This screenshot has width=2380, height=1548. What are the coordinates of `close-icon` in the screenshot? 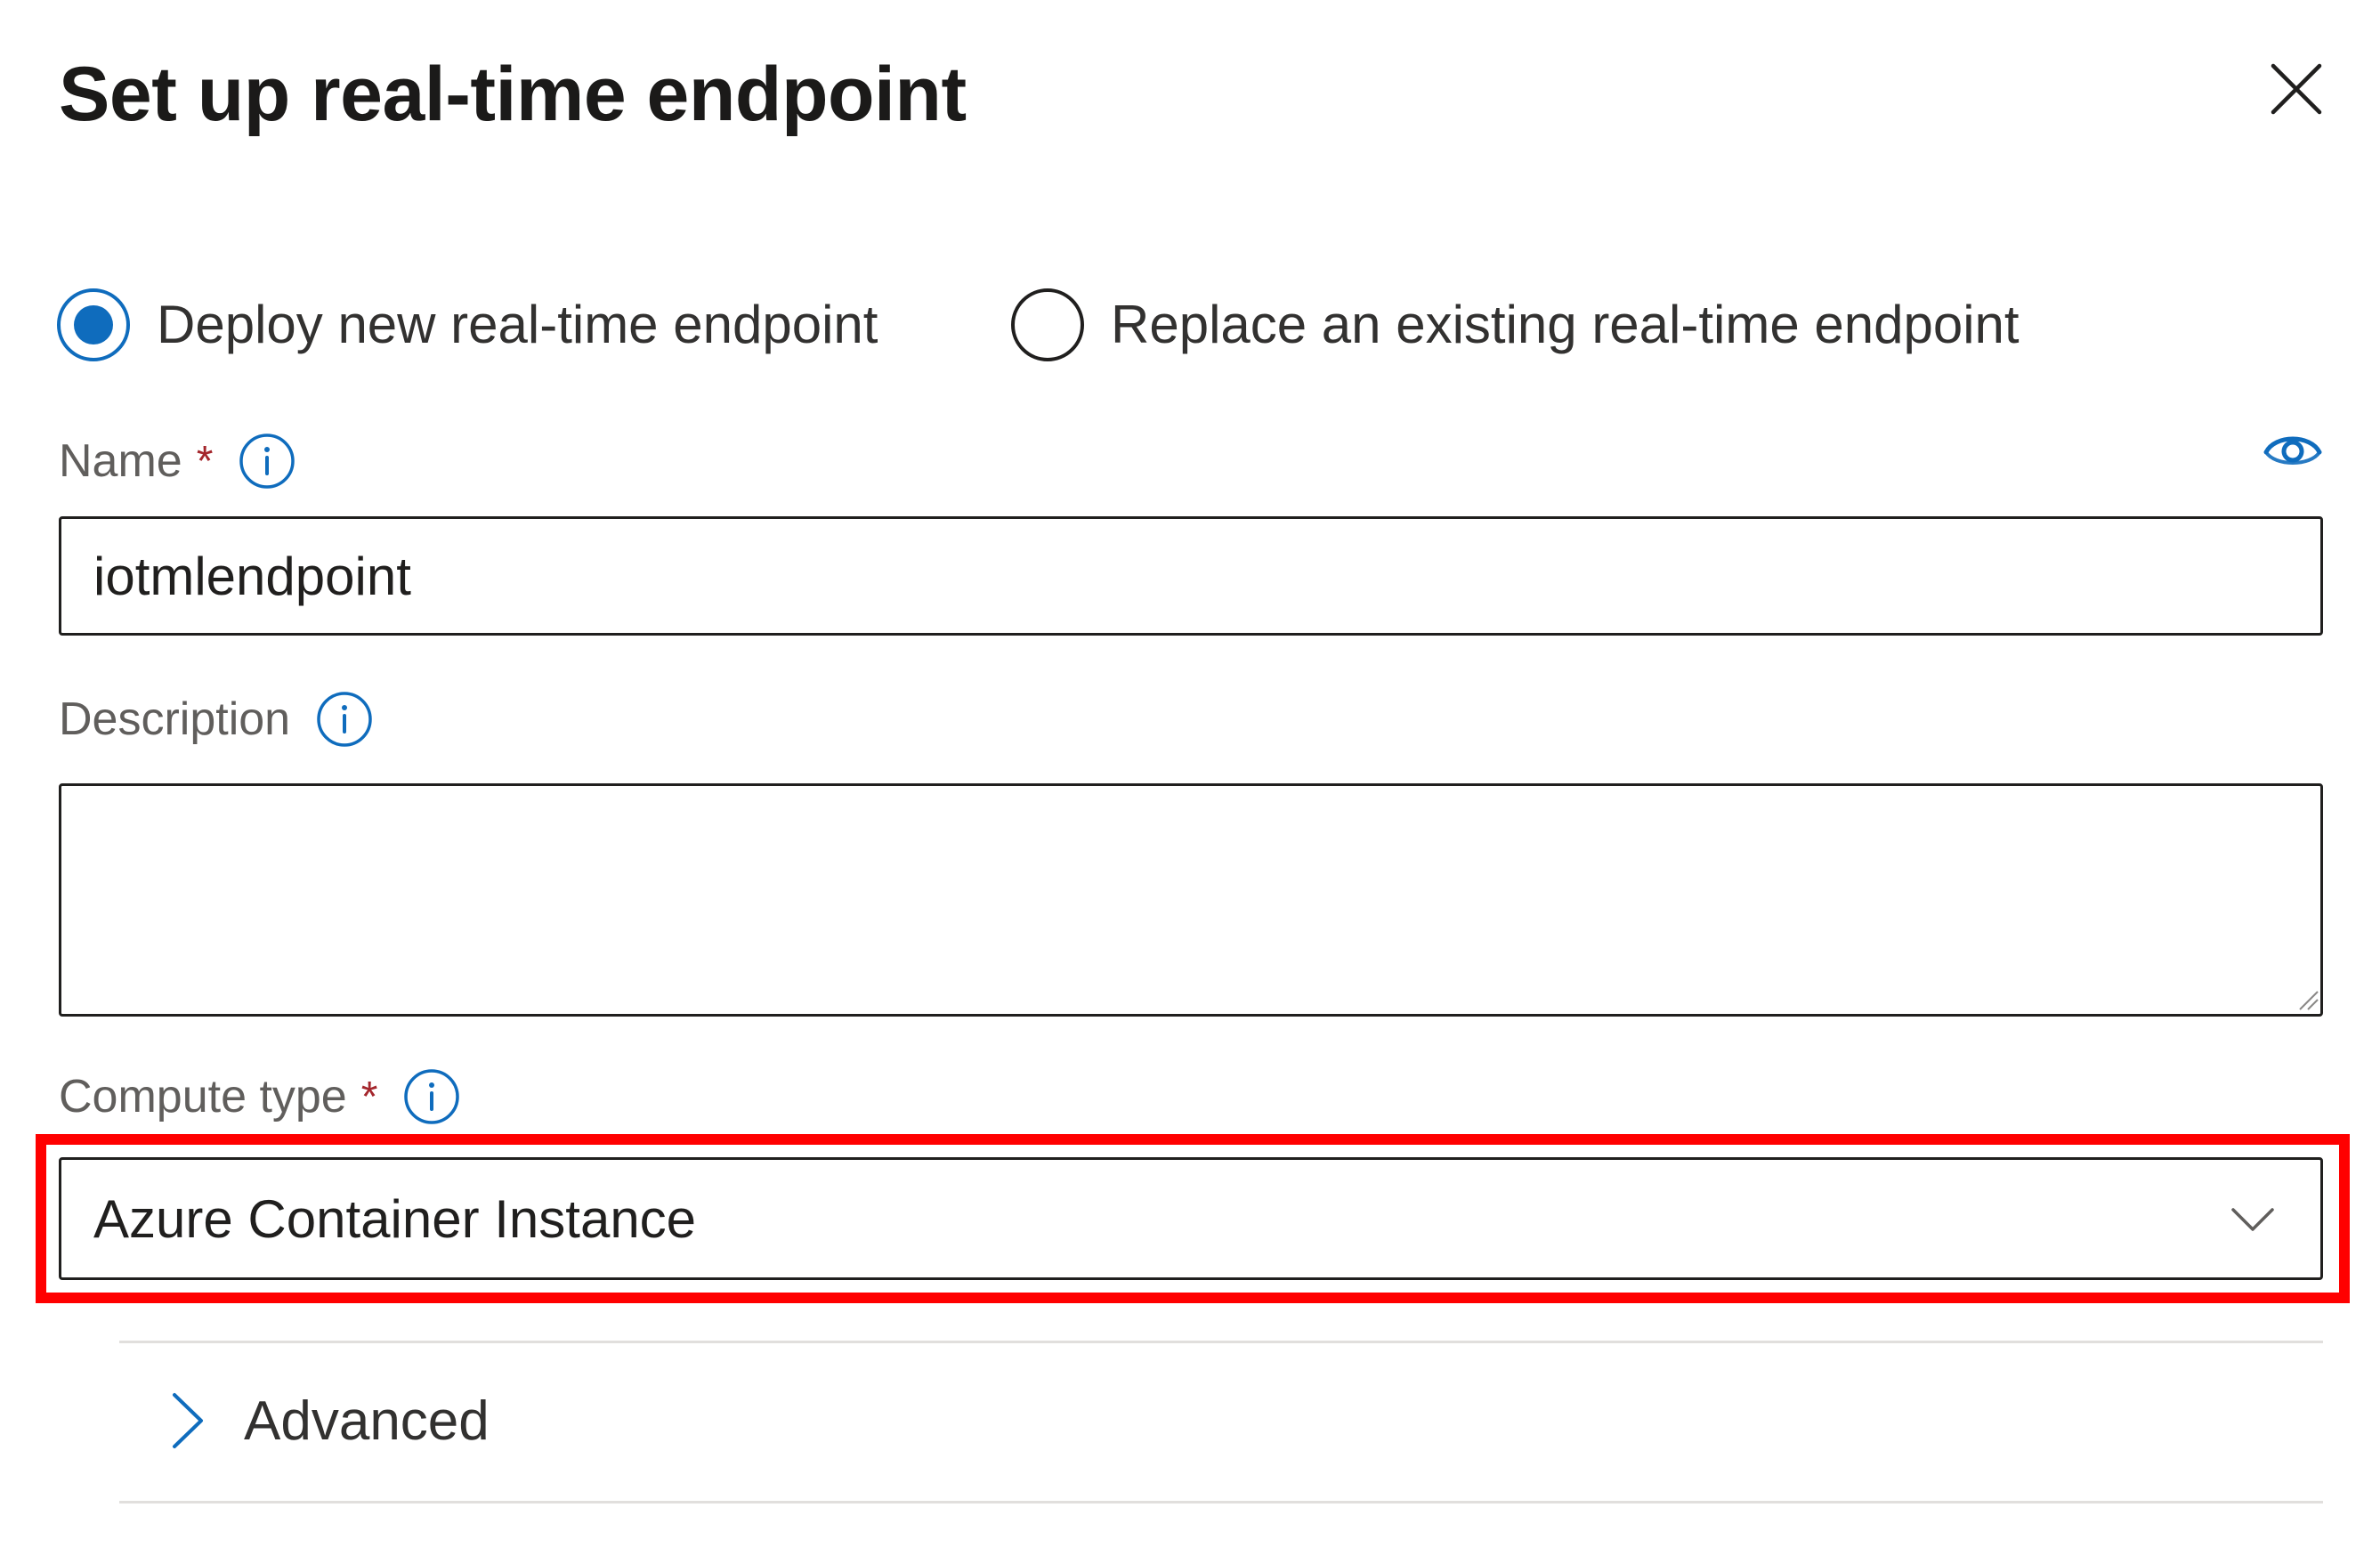 It's located at (2296, 89).